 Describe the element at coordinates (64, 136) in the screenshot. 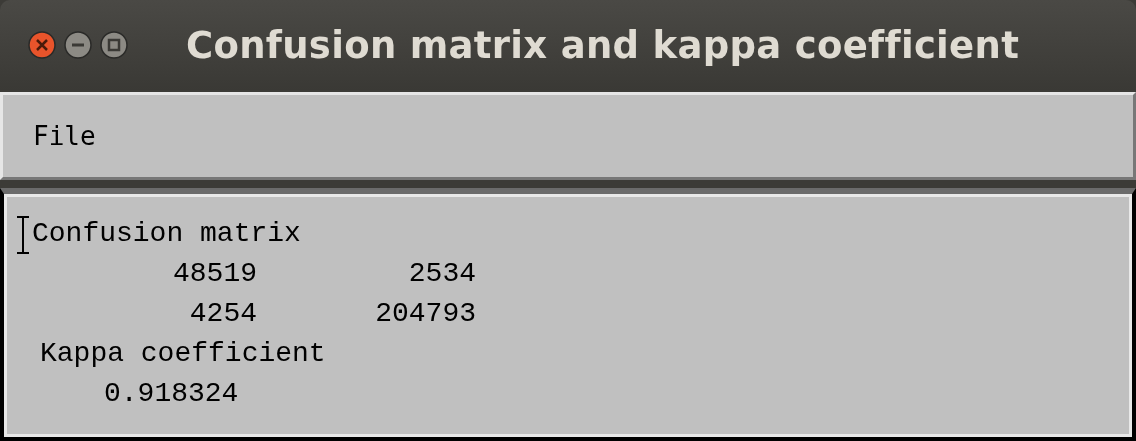

I see `file-menu: File` at that location.